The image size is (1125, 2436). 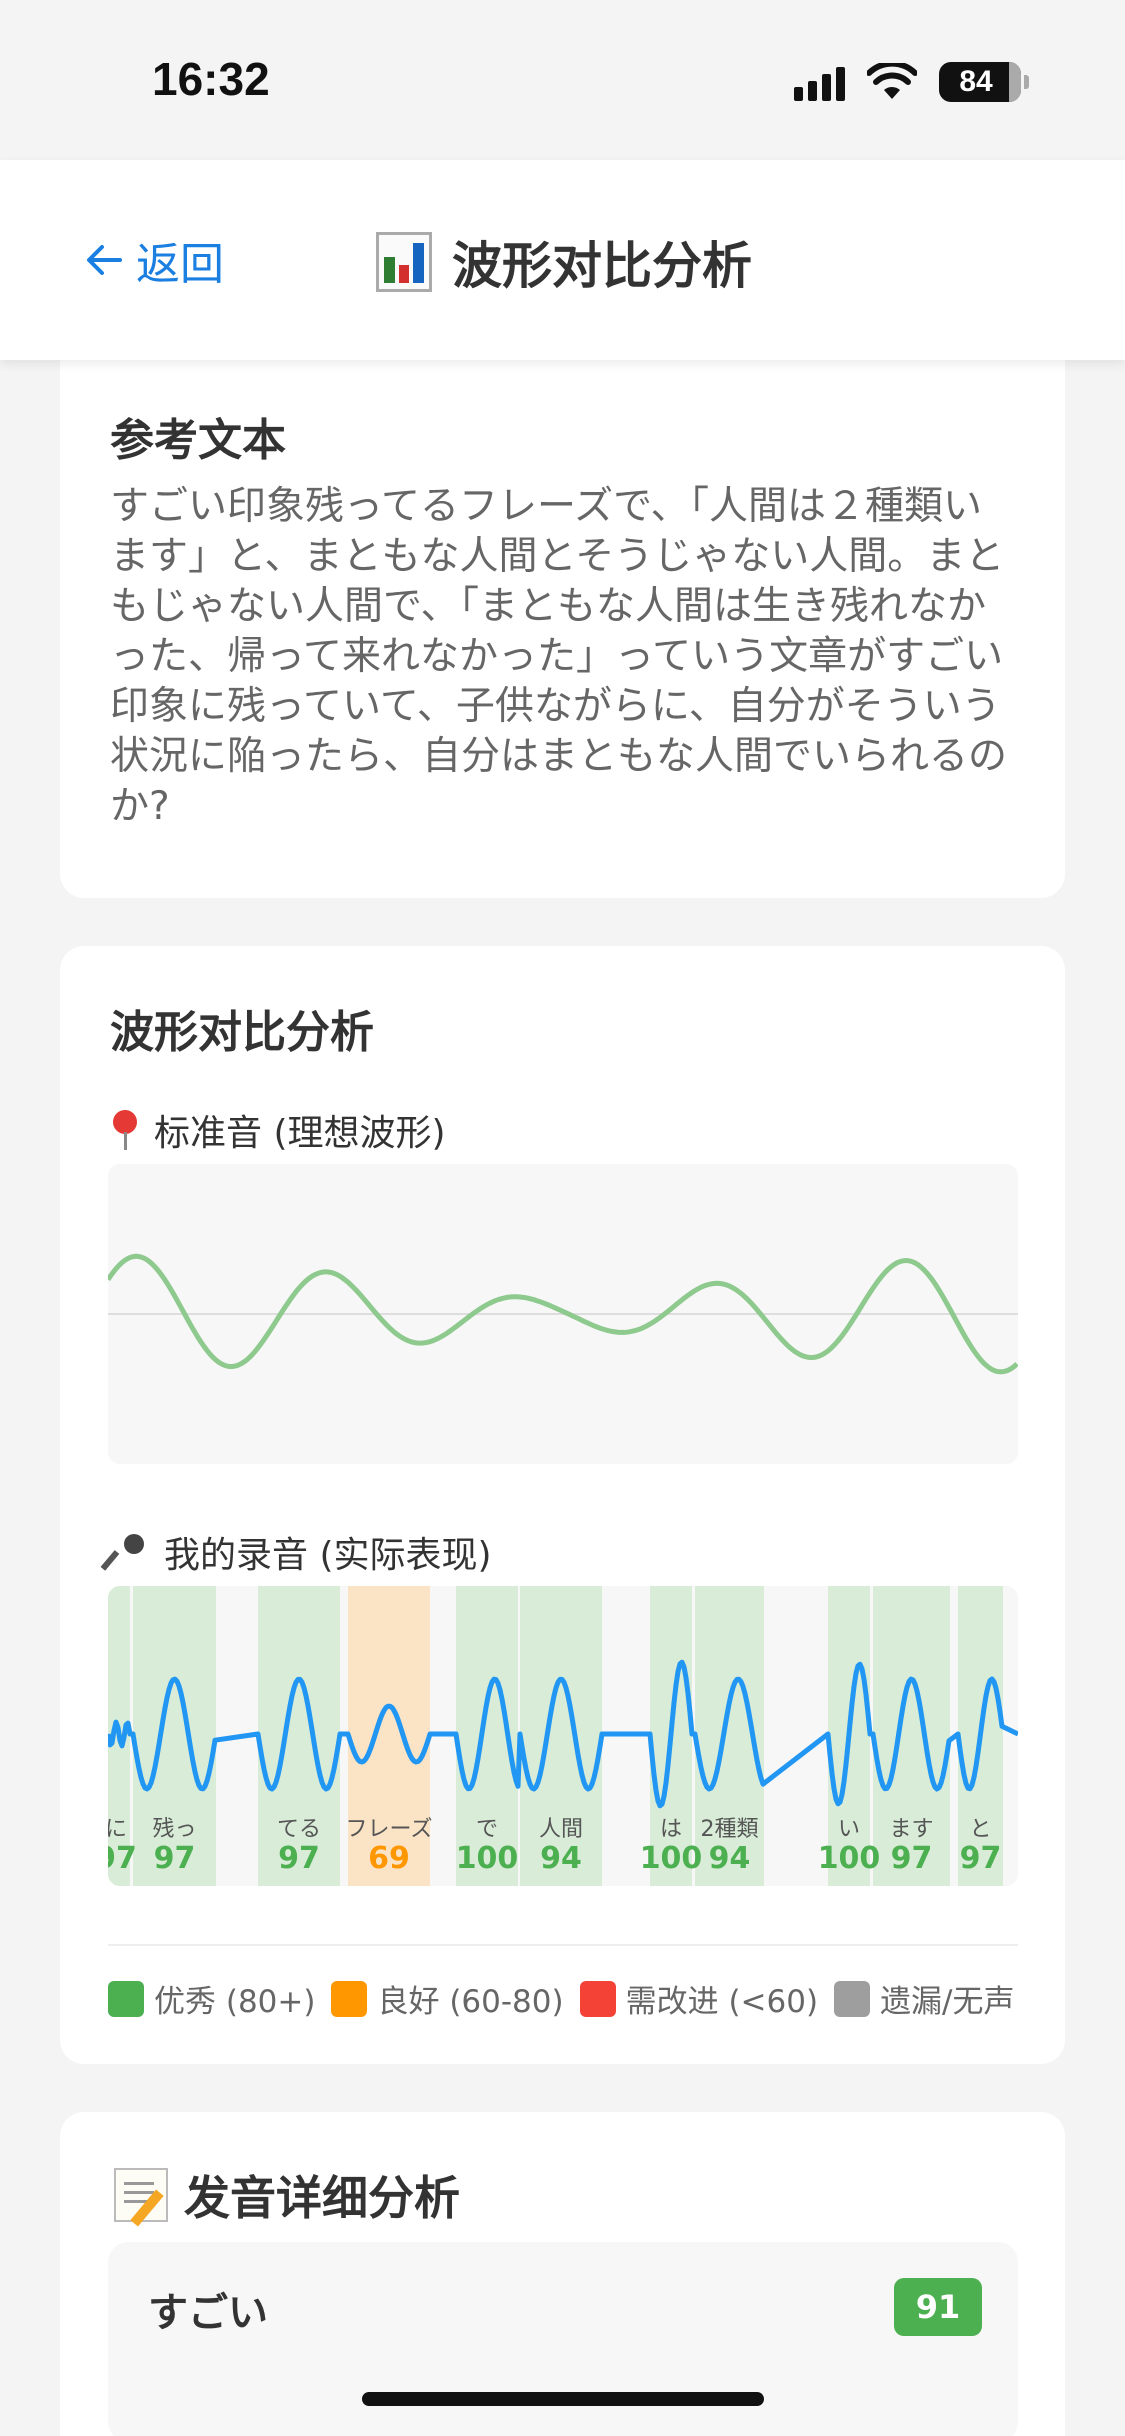 I want to click on detail-title: 发音详细分析, so click(x=287, y=2195).